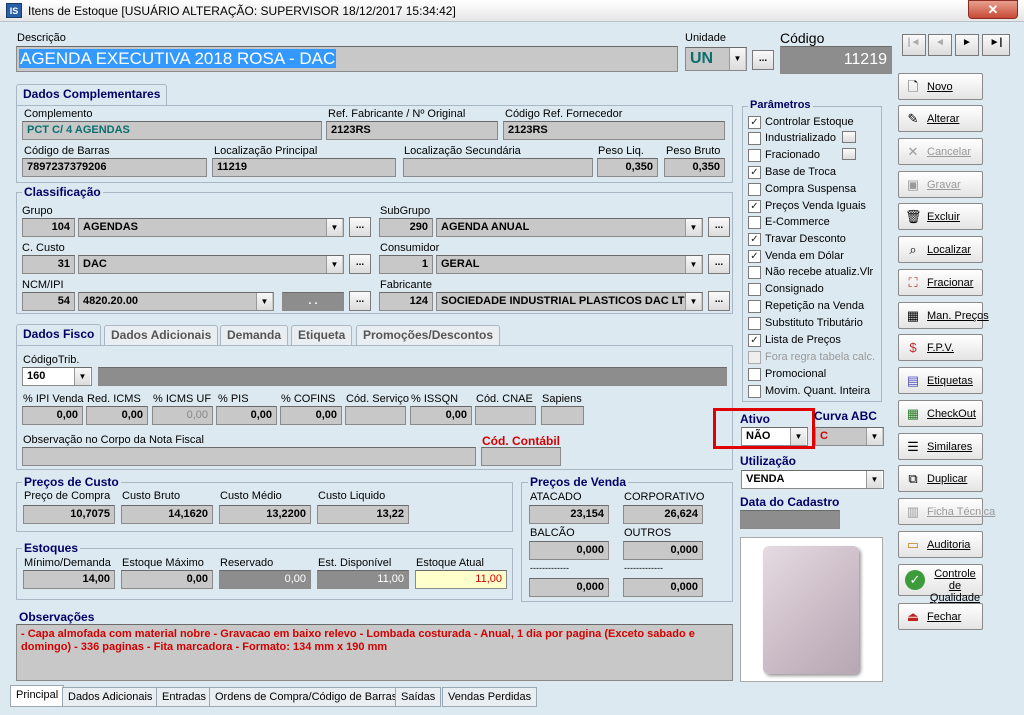  What do you see at coordinates (52, 415) in the screenshot?
I see `ipi-field: 0,00` at bounding box center [52, 415].